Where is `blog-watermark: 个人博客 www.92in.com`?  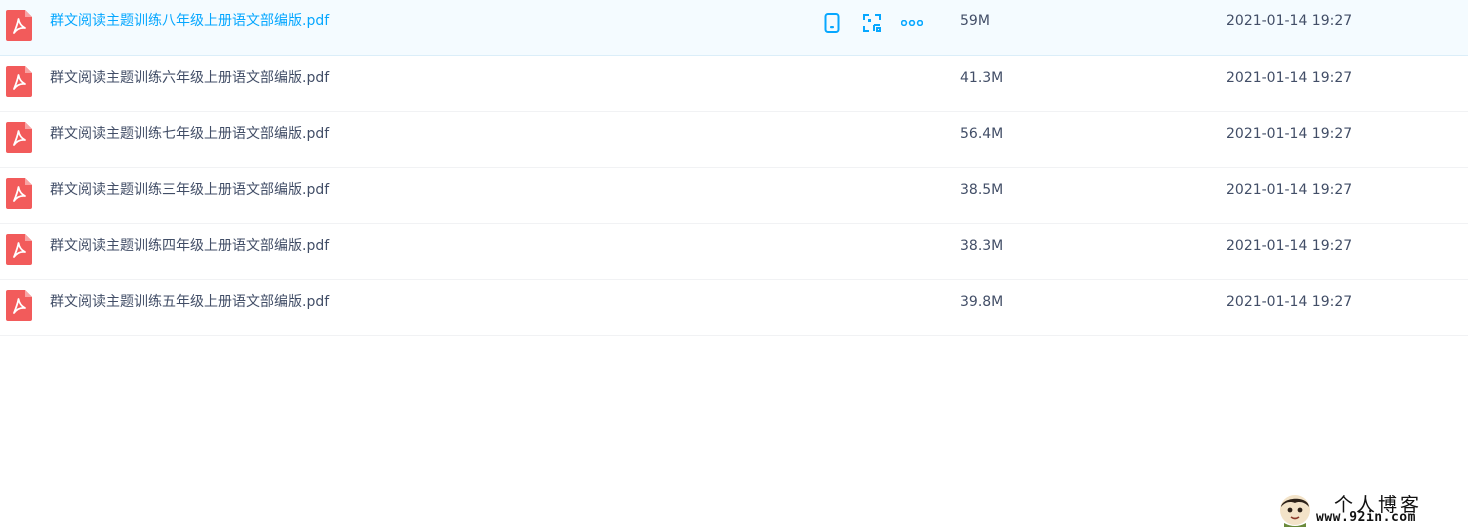
blog-watermark: 个人博客 www.92in.com is located at coordinates (1370, 509).